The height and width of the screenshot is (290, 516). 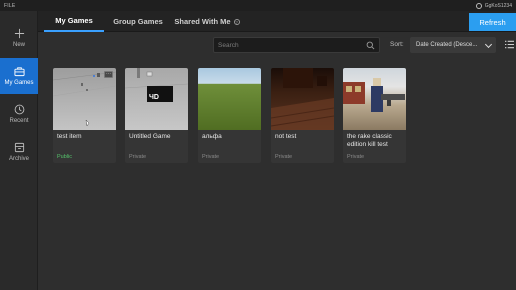 I want to click on tab-my-games: My Games, so click(x=74, y=21).